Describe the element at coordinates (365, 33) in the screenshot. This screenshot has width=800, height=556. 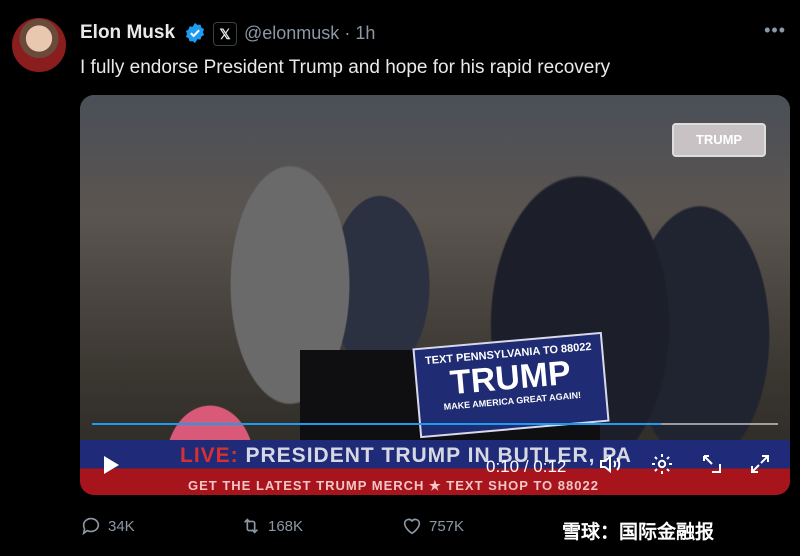
I see `post-time: 1h` at that location.